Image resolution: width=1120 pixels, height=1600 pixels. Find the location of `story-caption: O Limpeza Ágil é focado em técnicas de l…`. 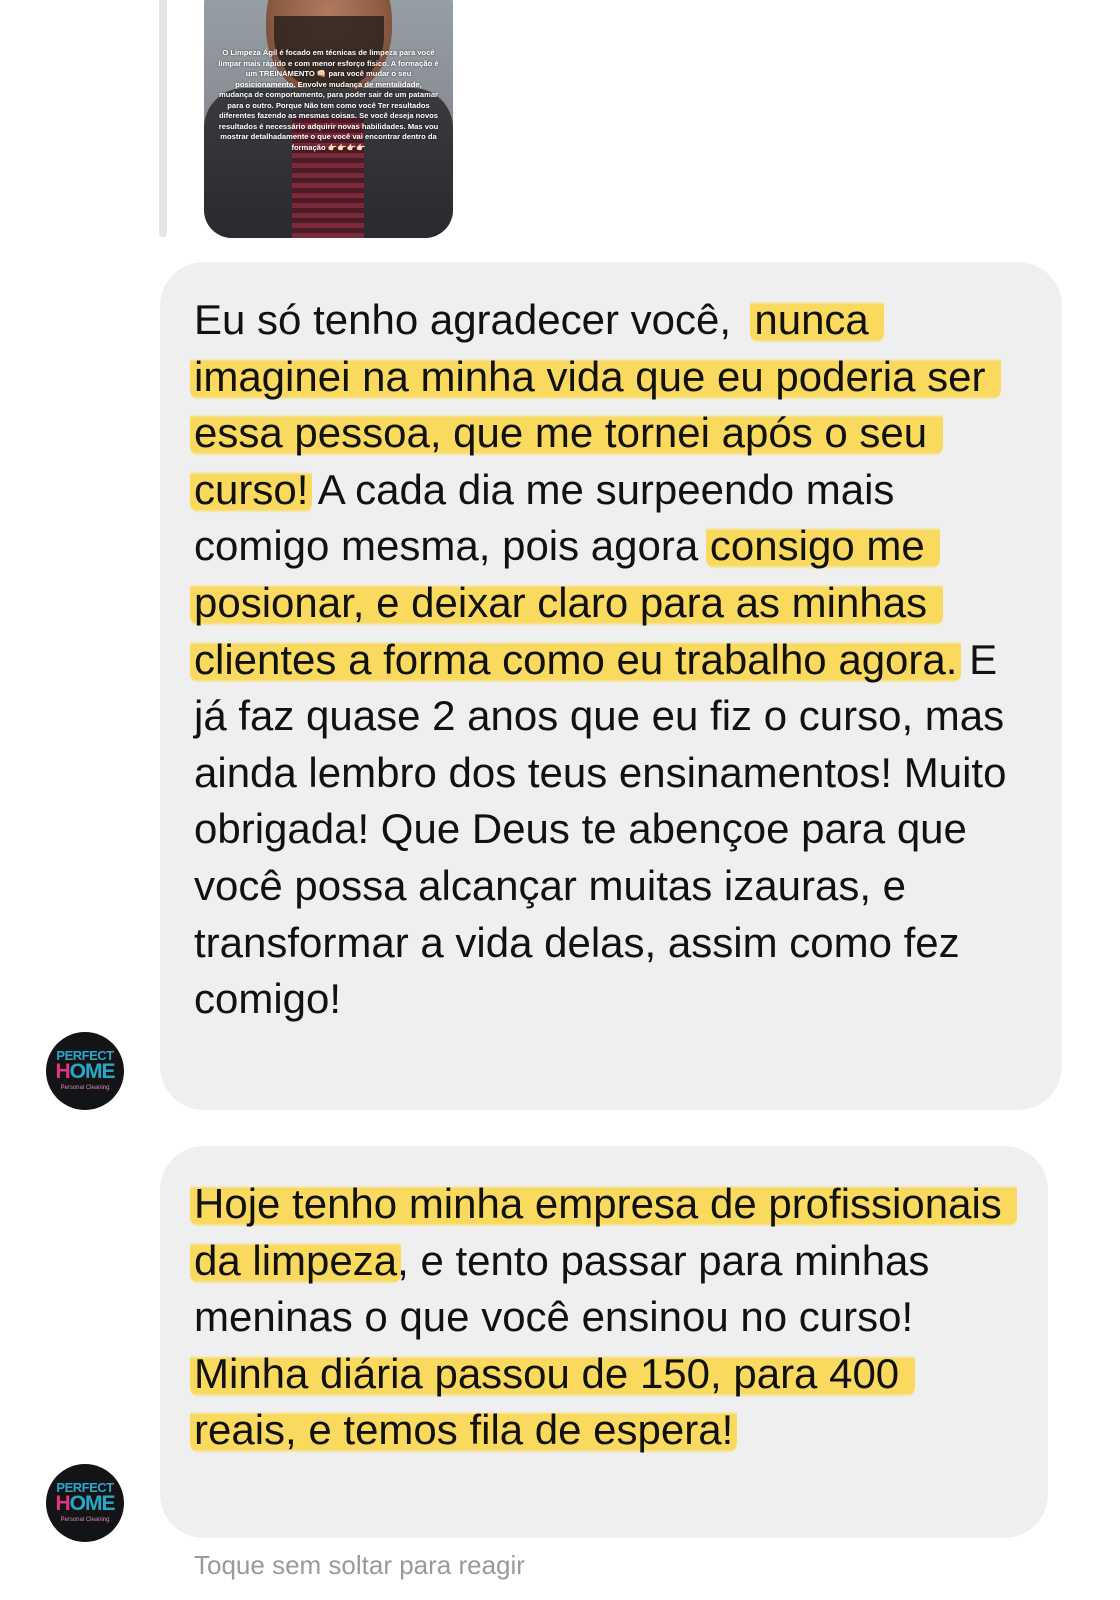

story-caption: O Limpeza Ágil é focado em técnicas de l… is located at coordinates (328, 100).